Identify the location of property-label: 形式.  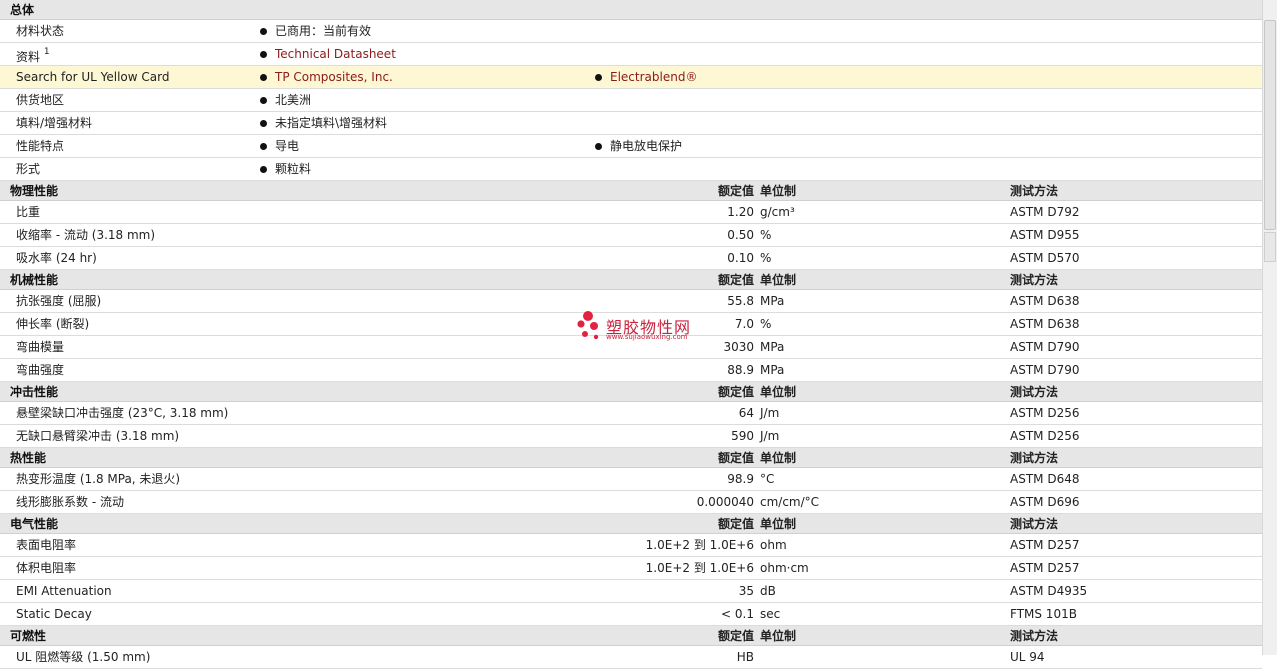
(28, 169).